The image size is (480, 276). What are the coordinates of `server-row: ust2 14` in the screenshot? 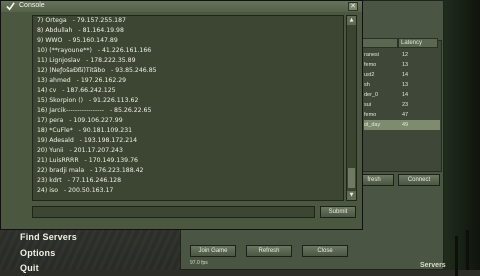 It's located at (402, 75).